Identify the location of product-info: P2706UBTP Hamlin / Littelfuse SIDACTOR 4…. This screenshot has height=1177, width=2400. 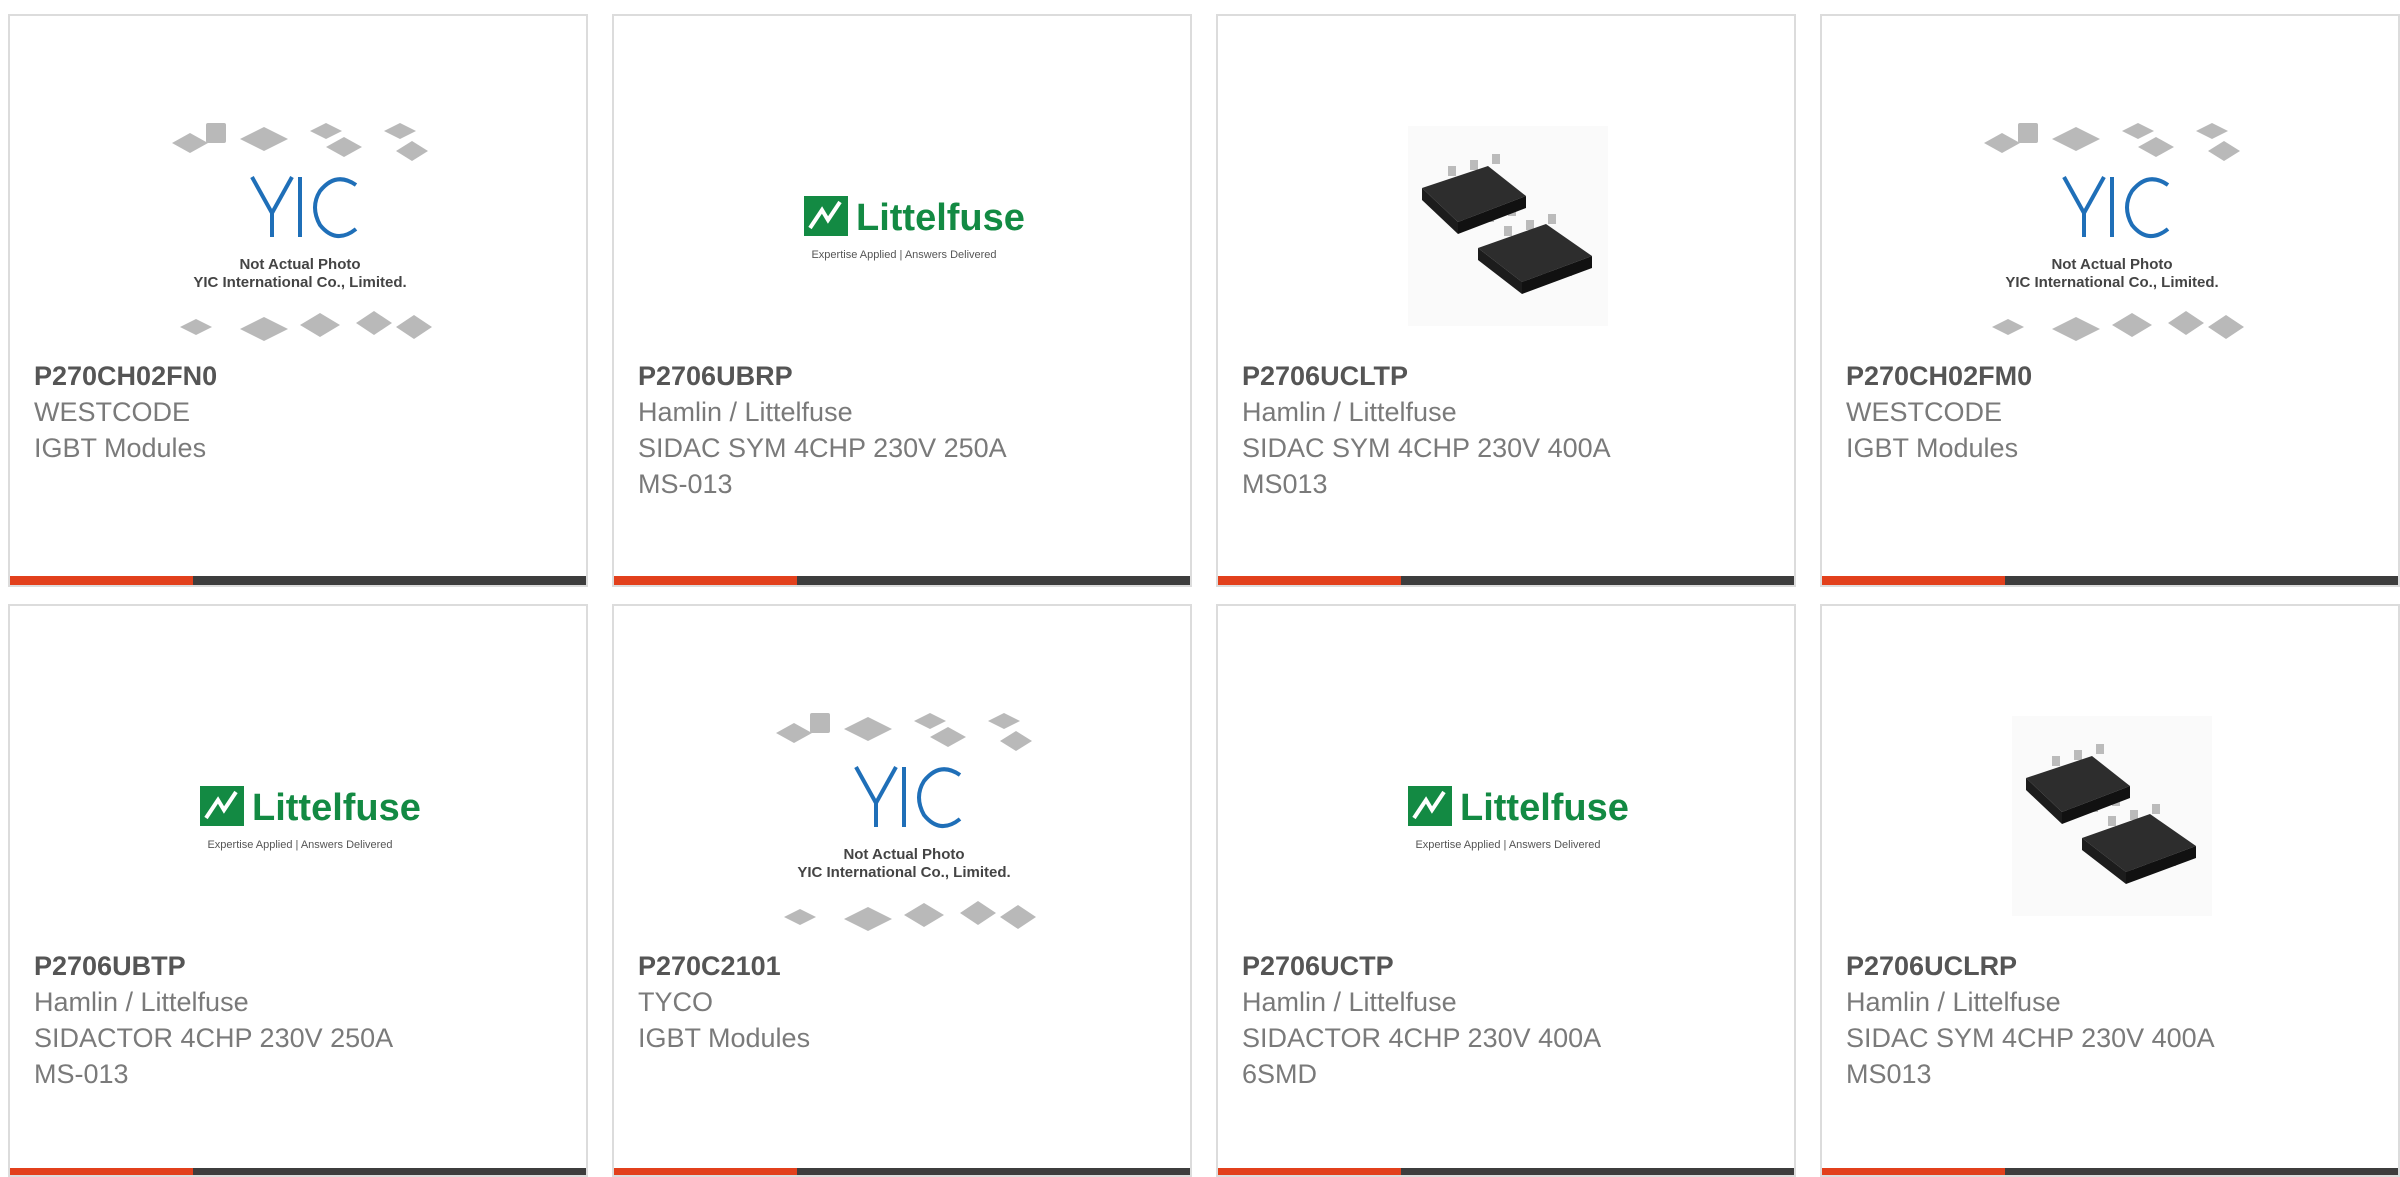
(300, 1020).